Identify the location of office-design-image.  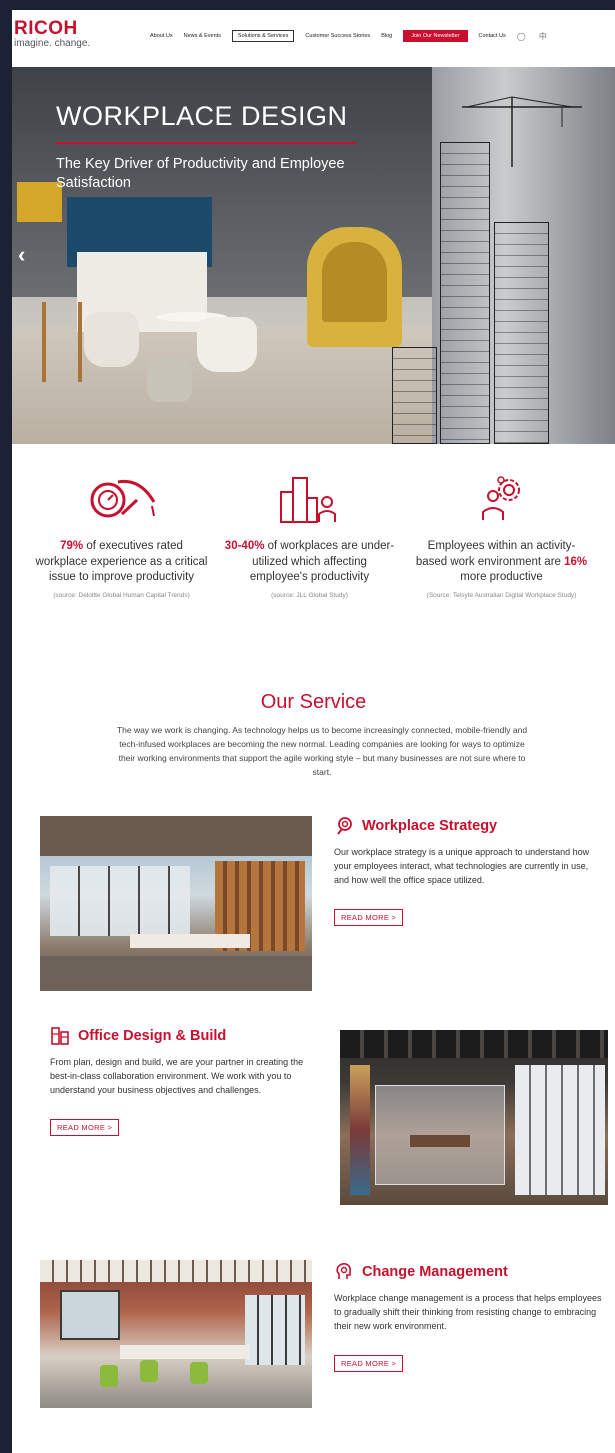
(474, 1117).